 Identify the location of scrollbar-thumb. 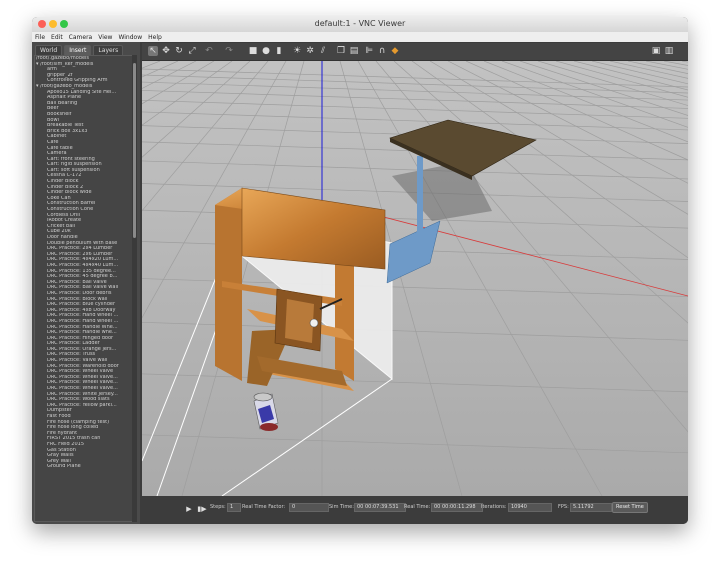
(134, 150).